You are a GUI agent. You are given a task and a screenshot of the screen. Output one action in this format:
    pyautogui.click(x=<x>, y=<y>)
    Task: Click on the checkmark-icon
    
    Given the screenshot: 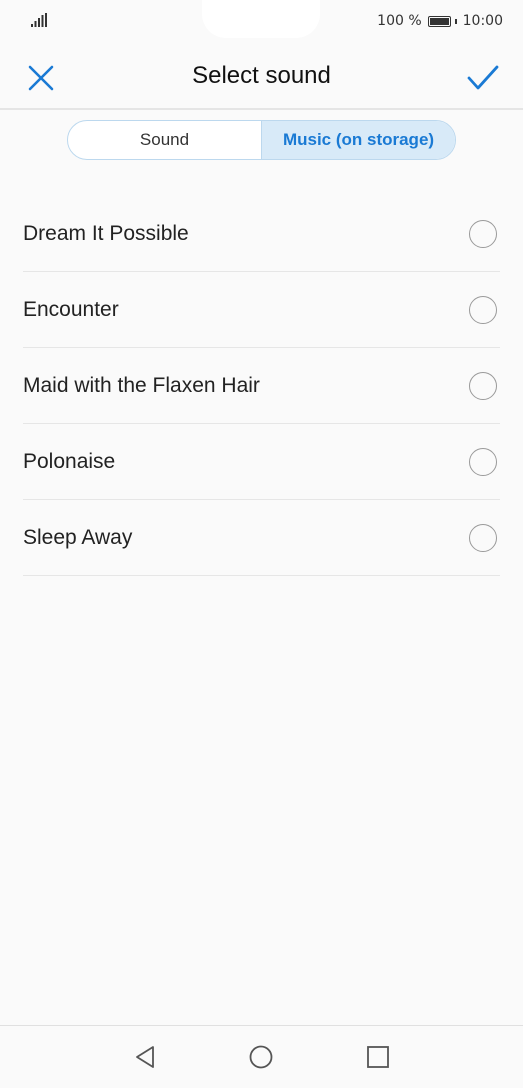 What is the action you would take?
    pyautogui.click(x=483, y=78)
    